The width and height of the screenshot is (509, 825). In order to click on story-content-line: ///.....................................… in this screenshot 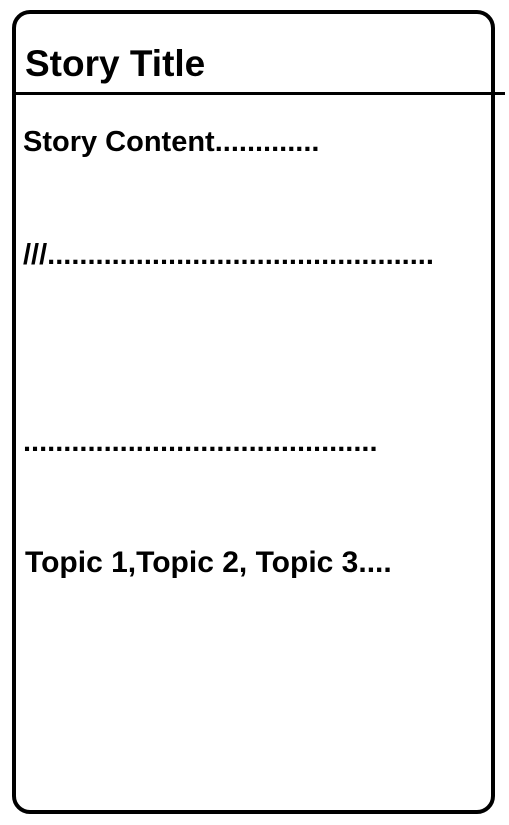, I will do `click(228, 255)`.